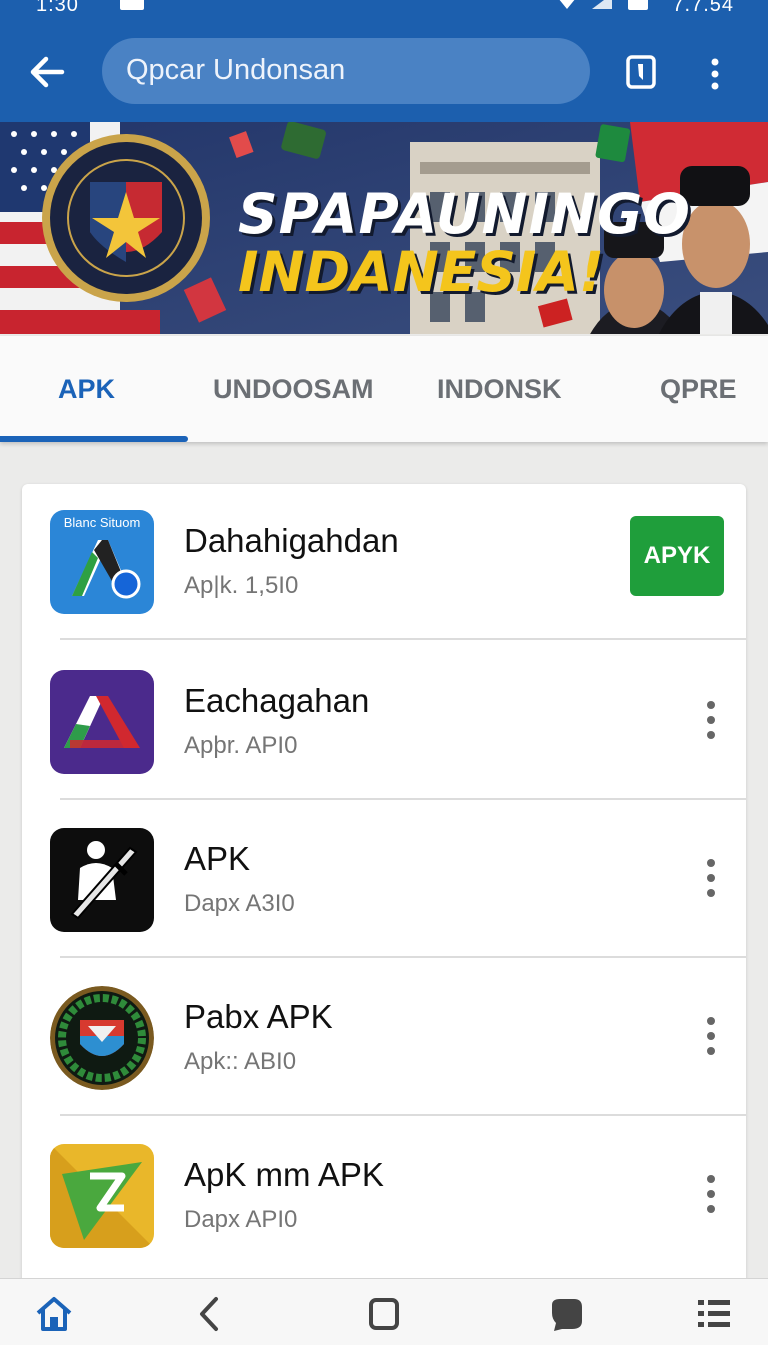  What do you see at coordinates (277, 700) in the screenshot?
I see `app-name: Eachagahan` at bounding box center [277, 700].